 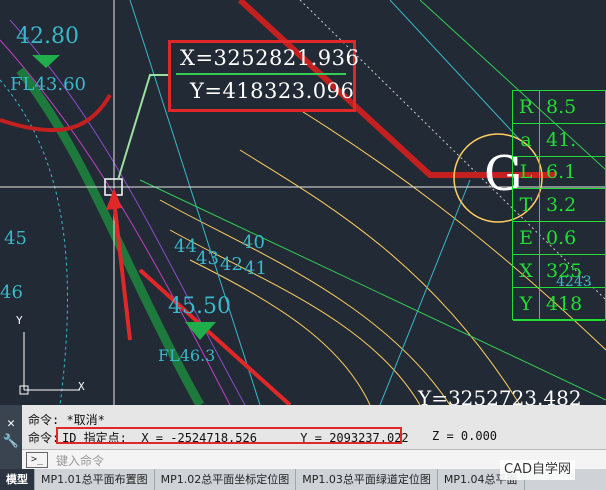 What do you see at coordinates (526, 205) in the screenshot?
I see `curve-table-key: T` at bounding box center [526, 205].